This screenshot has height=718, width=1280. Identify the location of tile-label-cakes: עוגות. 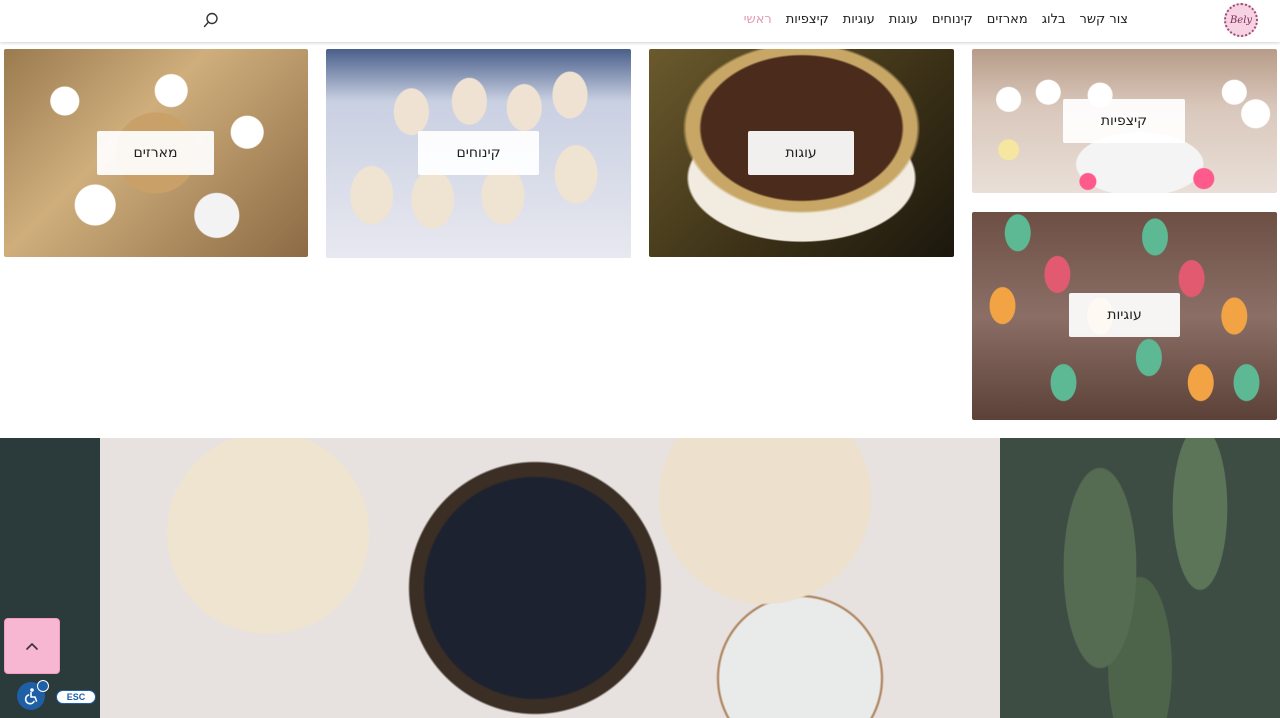
(801, 153).